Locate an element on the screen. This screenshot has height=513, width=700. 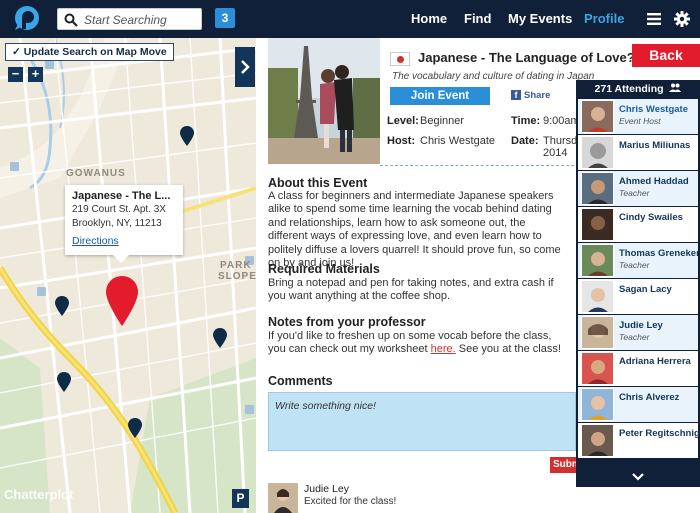
zoom-in-button: + is located at coordinates (35, 74).